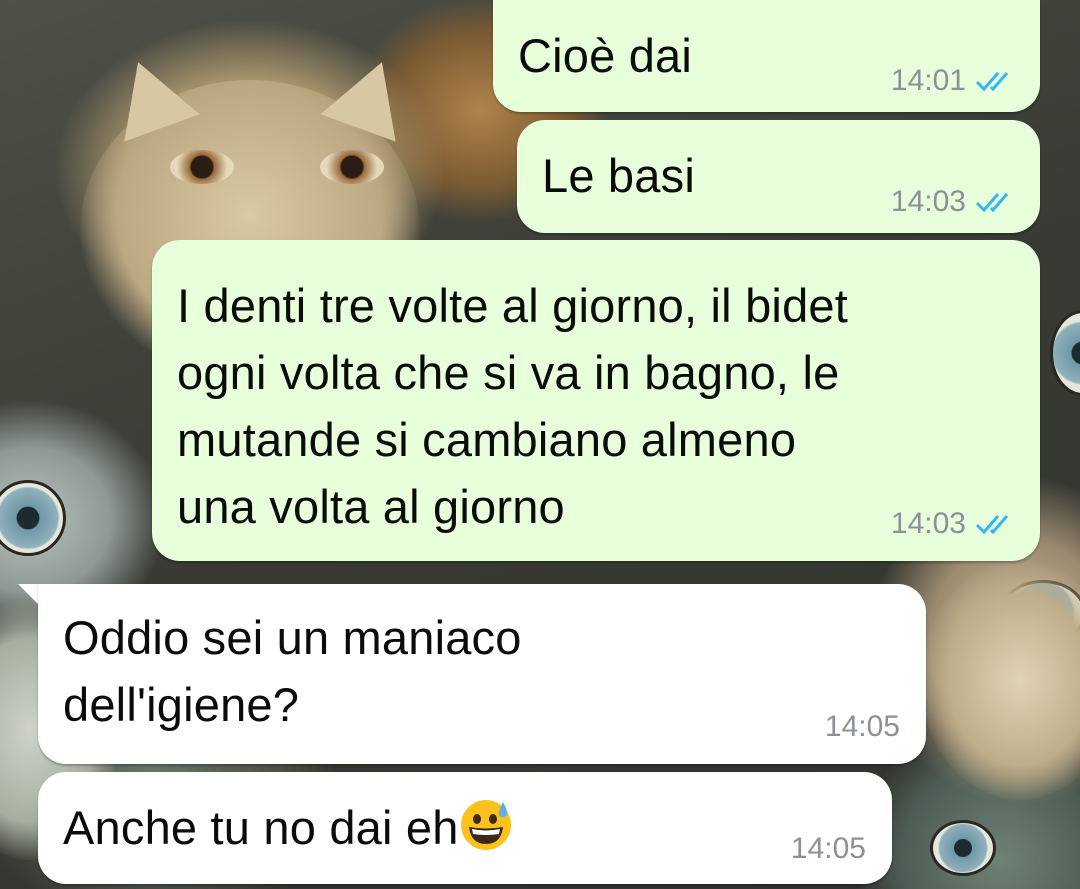 The height and width of the screenshot is (889, 1080). What do you see at coordinates (766, 56) in the screenshot?
I see `message-bubble-outgoing: Cioè dai 14:01` at bounding box center [766, 56].